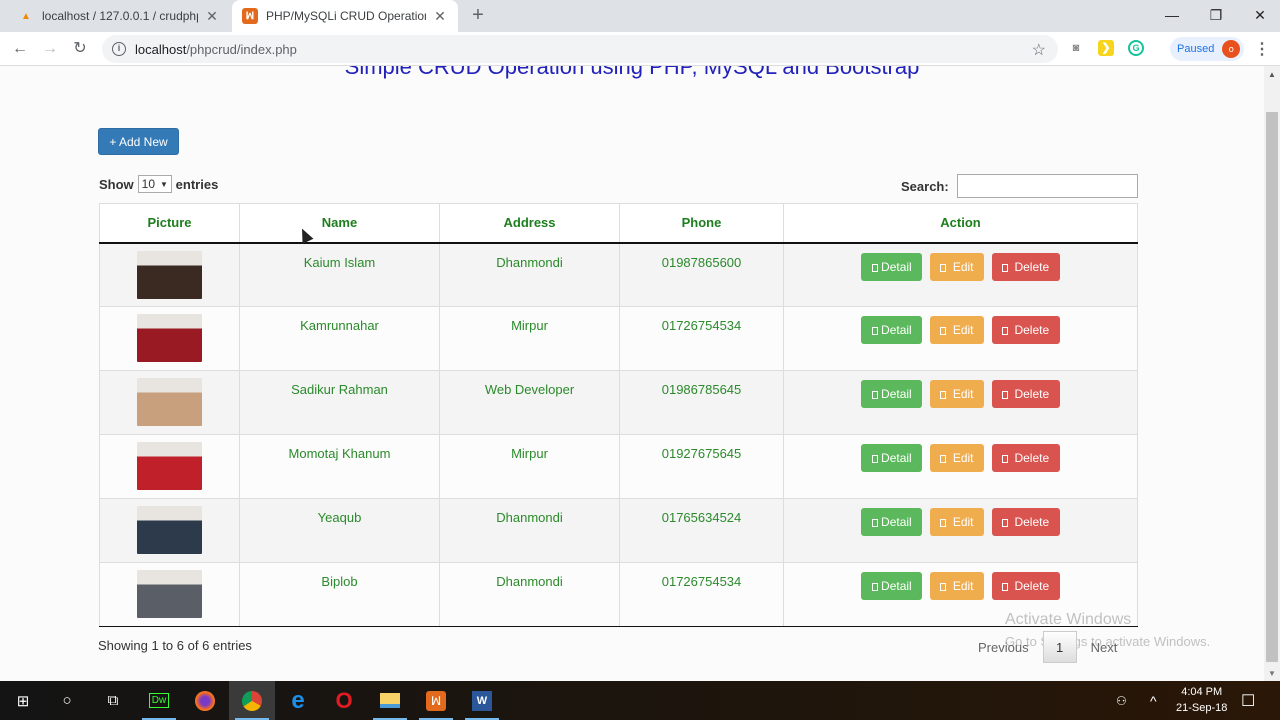  I want to click on page-length-select: 10 ▼, so click(154, 184).